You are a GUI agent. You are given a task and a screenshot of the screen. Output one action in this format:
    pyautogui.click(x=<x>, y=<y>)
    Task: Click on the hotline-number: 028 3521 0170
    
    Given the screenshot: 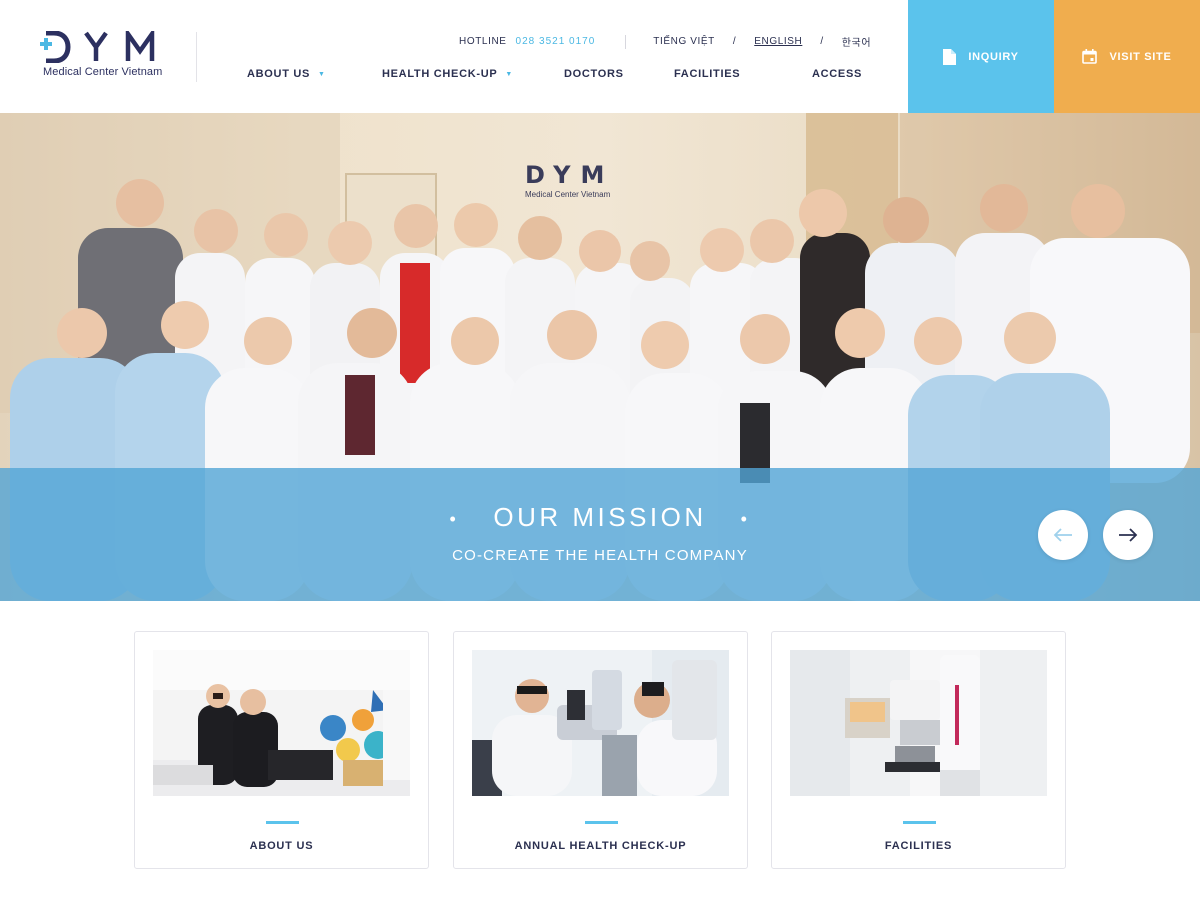 What is the action you would take?
    pyautogui.click(x=556, y=41)
    